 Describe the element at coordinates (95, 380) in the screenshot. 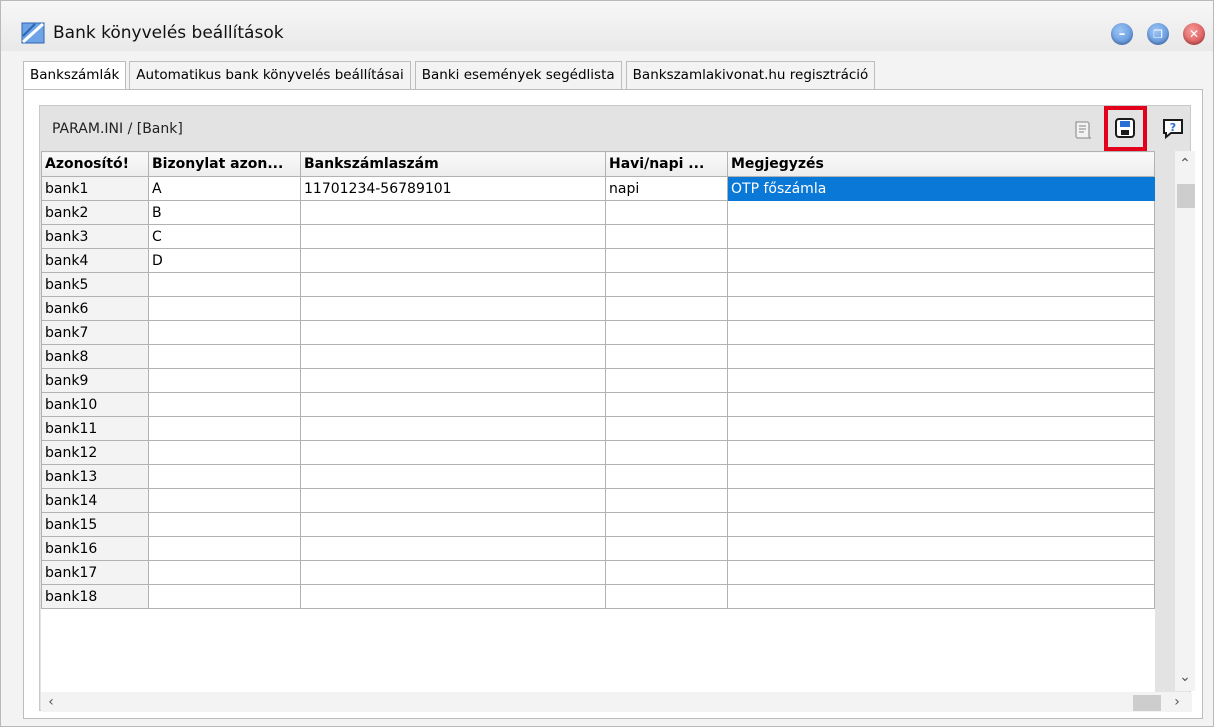

I see `row-header-cell: bank9` at that location.